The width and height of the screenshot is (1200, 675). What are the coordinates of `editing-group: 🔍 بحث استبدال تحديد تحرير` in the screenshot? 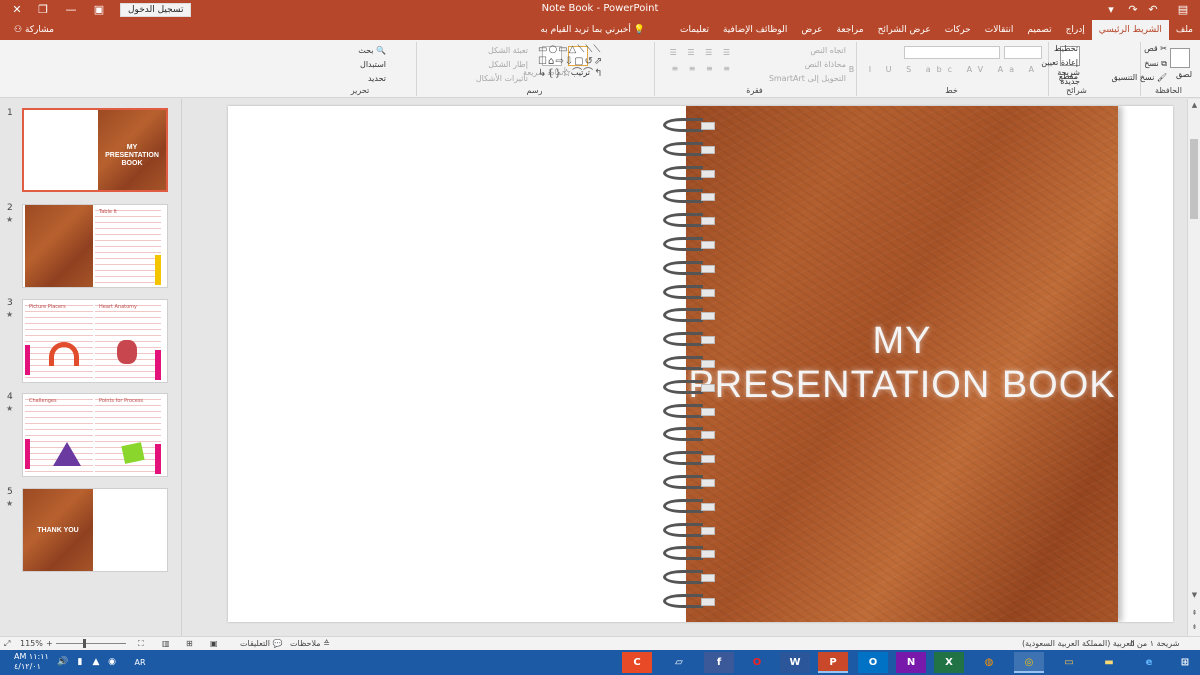 It's located at (360, 69).